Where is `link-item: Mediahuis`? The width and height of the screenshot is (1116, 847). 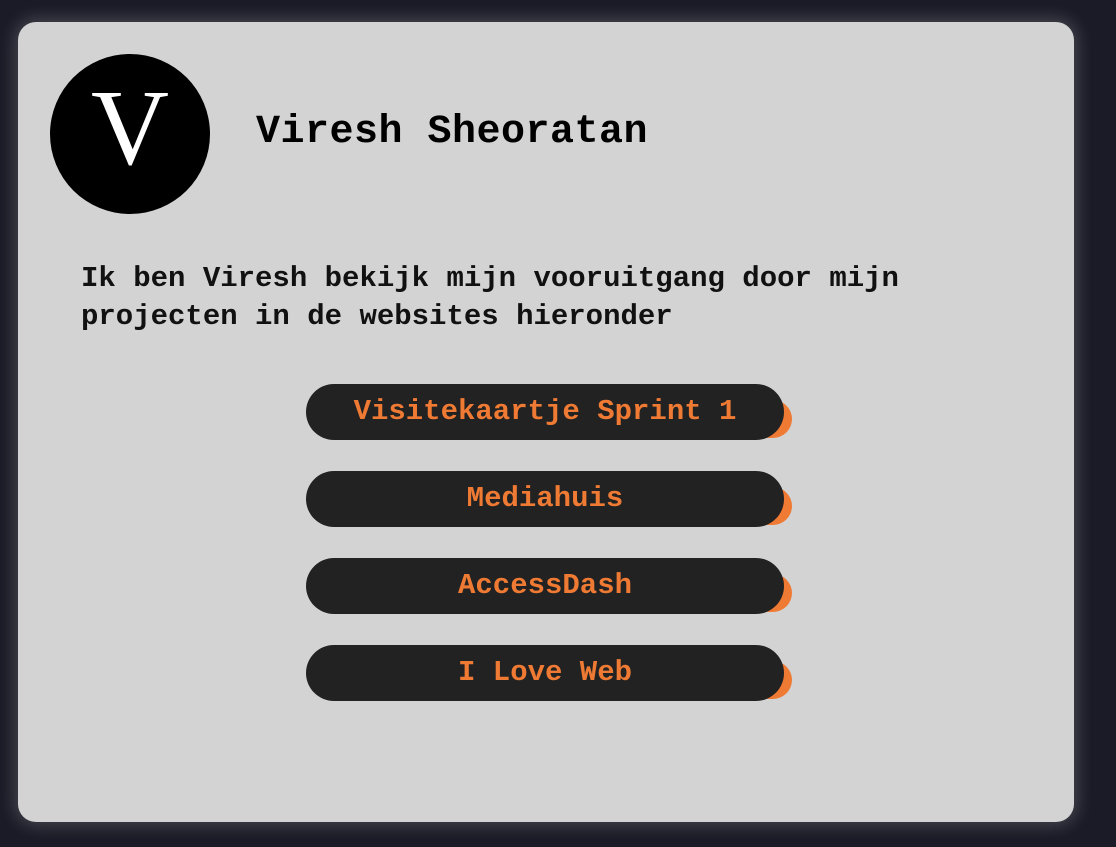
link-item: Mediahuis is located at coordinates (551, 499).